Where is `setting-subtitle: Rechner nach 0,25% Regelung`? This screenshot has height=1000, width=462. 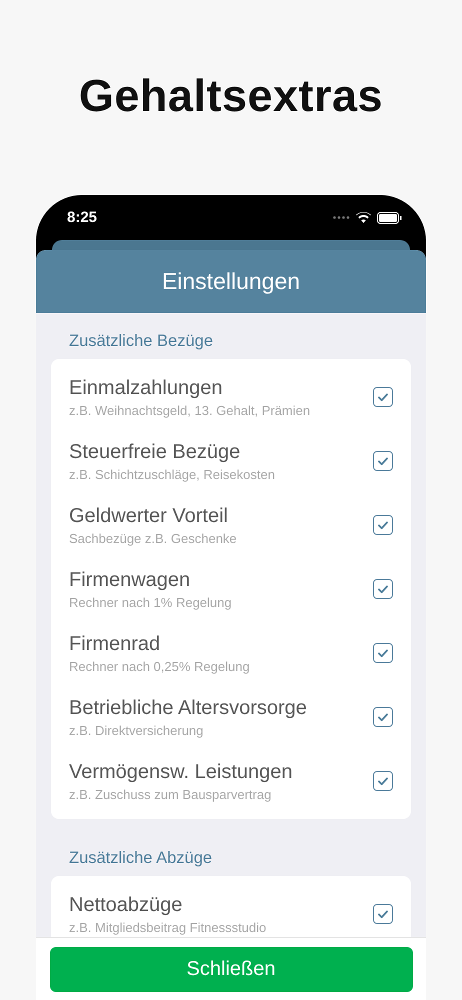
setting-subtitle: Rechner nach 0,25% Regelung is located at coordinates (159, 666).